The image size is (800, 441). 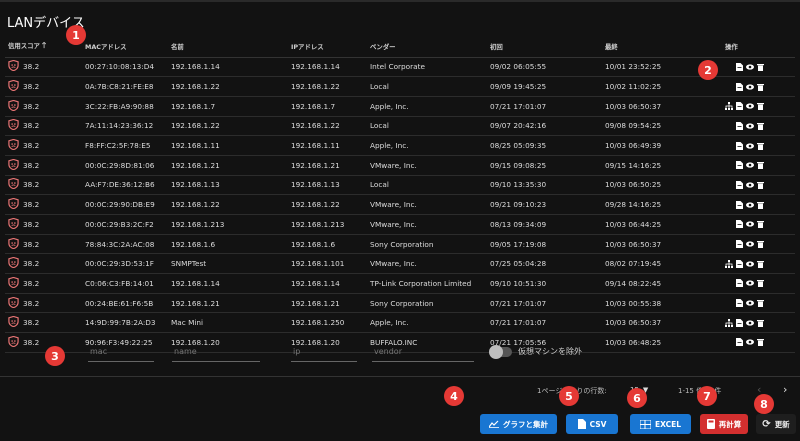 What do you see at coordinates (544, 106) in the screenshot?
I see `first-cell: 07/21 17:01:07` at bounding box center [544, 106].